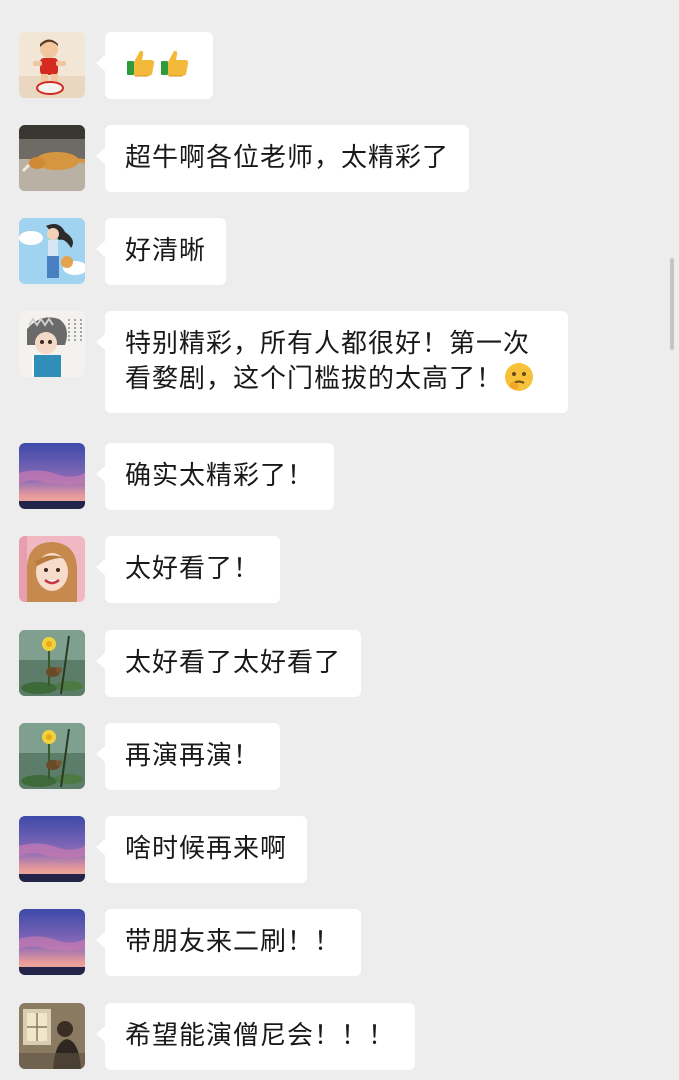 The height and width of the screenshot is (1080, 679). What do you see at coordinates (260, 1036) in the screenshot?
I see `message-text: 希望能演僧尼会！！！` at bounding box center [260, 1036].